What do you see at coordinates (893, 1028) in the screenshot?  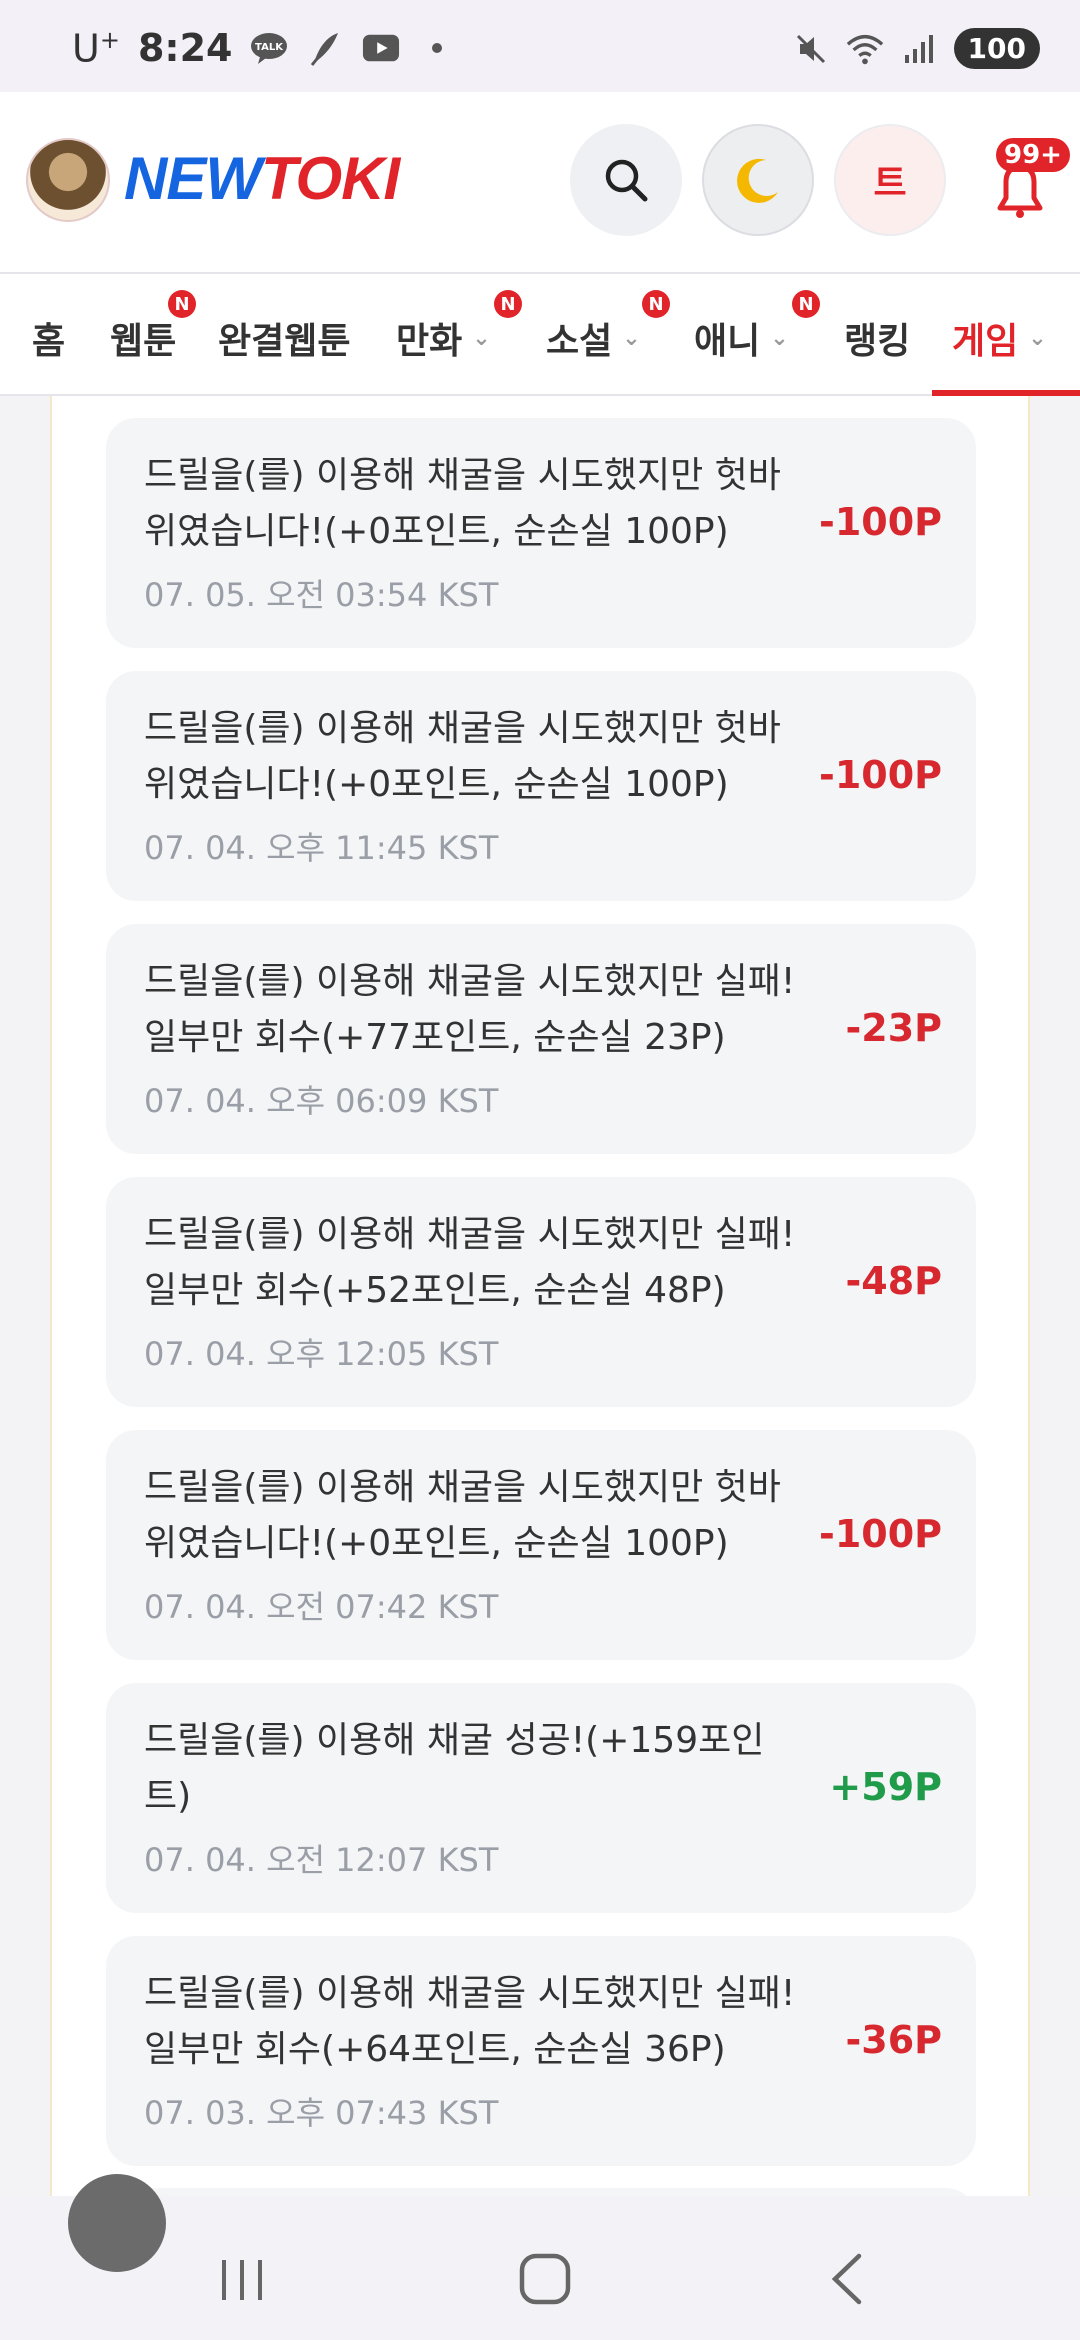 I see `entry-points: -23P` at bounding box center [893, 1028].